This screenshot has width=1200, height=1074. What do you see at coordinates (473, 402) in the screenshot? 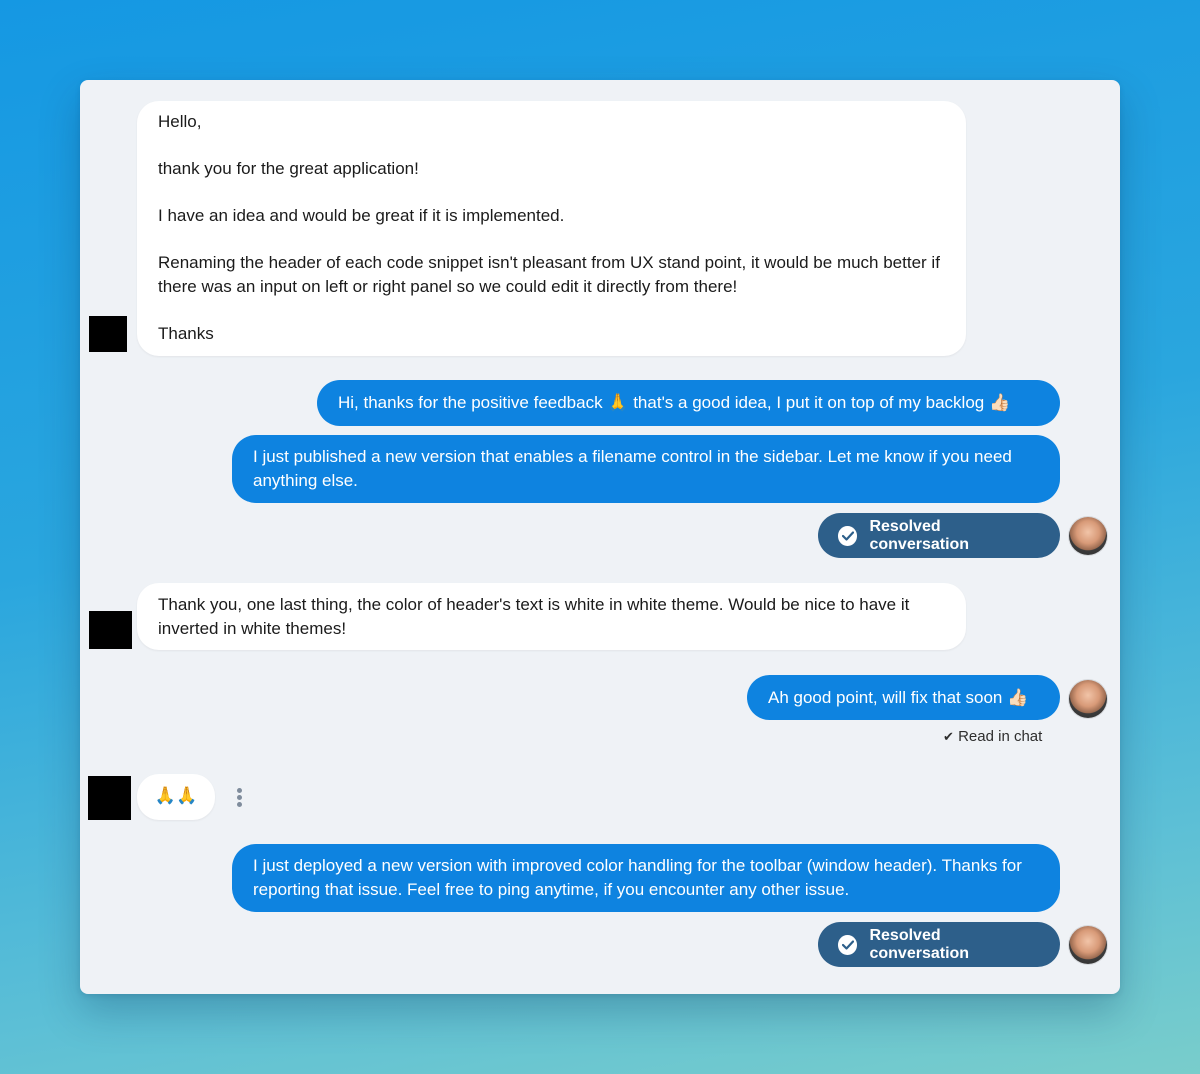
I see `message-text: Hi, thanks for the positive feedback` at bounding box center [473, 402].